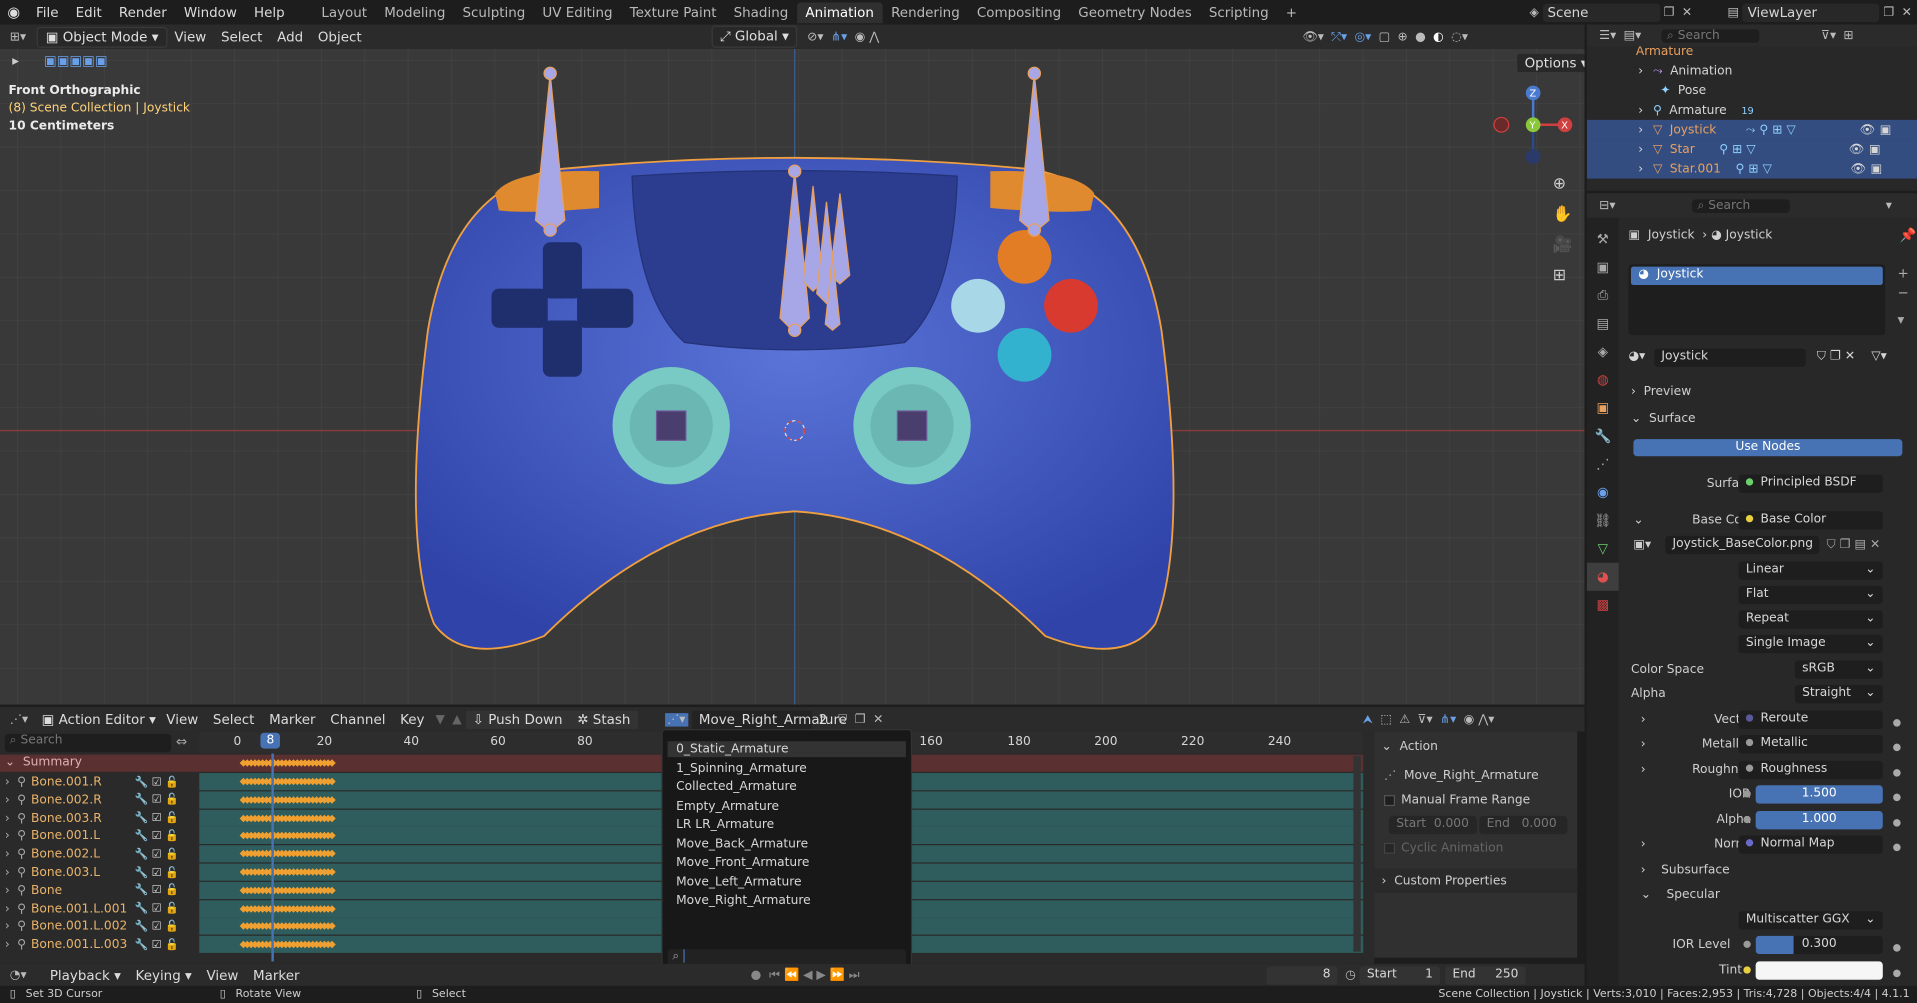 The width and height of the screenshot is (1917, 1003). Describe the element at coordinates (1860, 544) in the screenshot. I see `open-image-icon: ▤` at that location.